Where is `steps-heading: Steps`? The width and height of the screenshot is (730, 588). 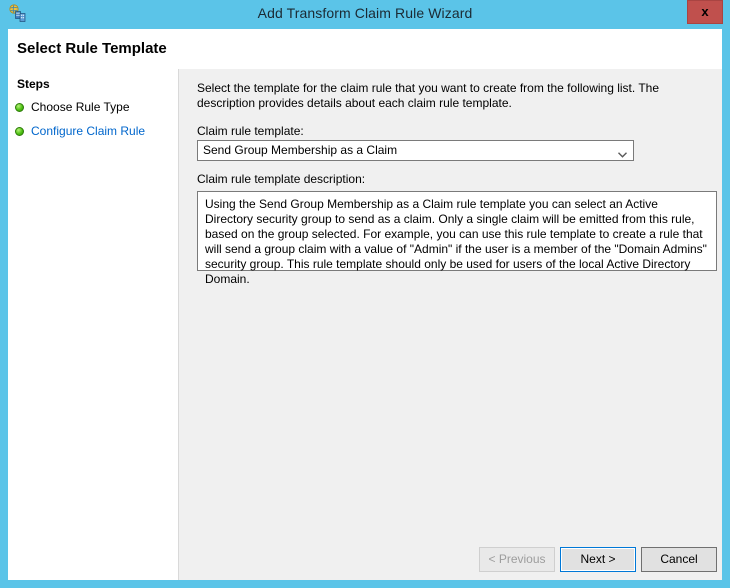
steps-heading: Steps is located at coordinates (33, 84).